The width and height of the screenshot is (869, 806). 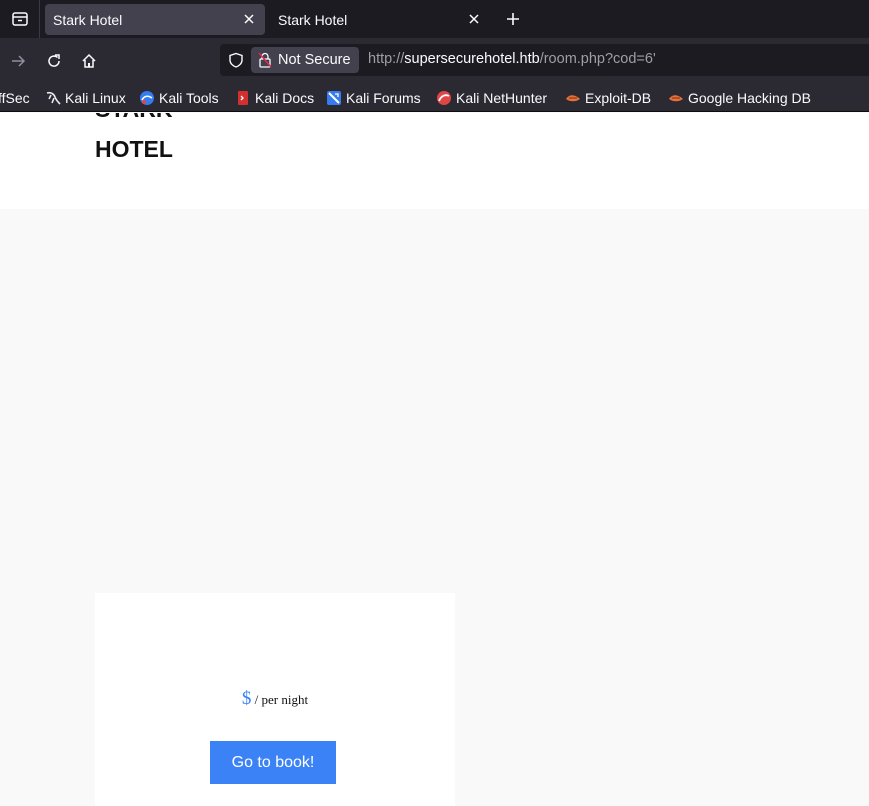 What do you see at coordinates (314, 60) in the screenshot?
I see `not-secure-label: Not Secure` at bounding box center [314, 60].